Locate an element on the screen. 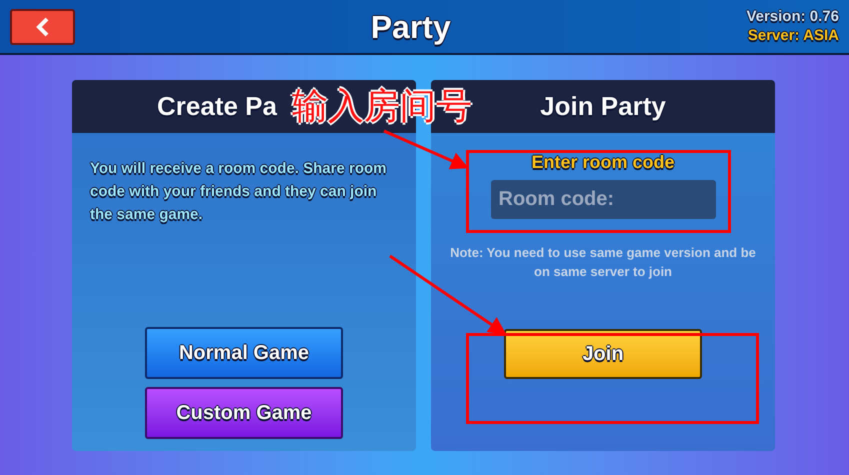  server-text: Server: ASIA is located at coordinates (793, 36).